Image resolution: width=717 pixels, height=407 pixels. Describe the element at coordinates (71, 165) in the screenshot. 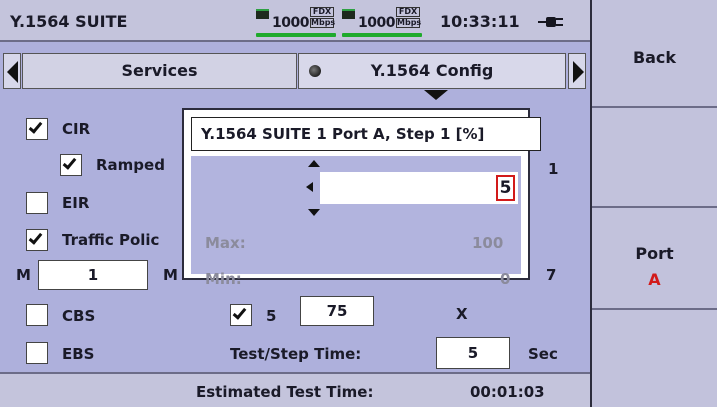

I see `ramped-checkbox` at that location.